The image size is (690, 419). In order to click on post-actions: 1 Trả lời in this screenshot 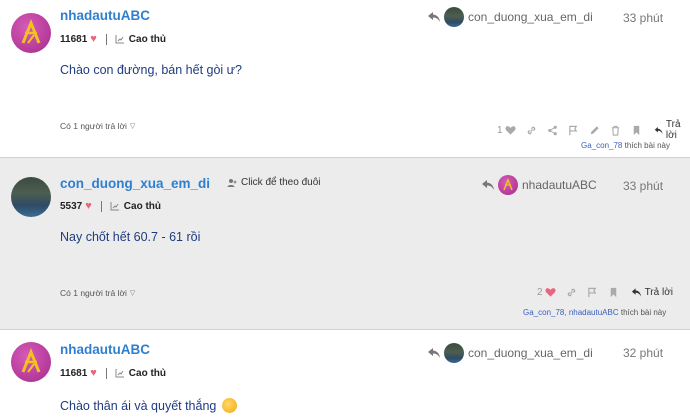, I will do `click(593, 130)`.